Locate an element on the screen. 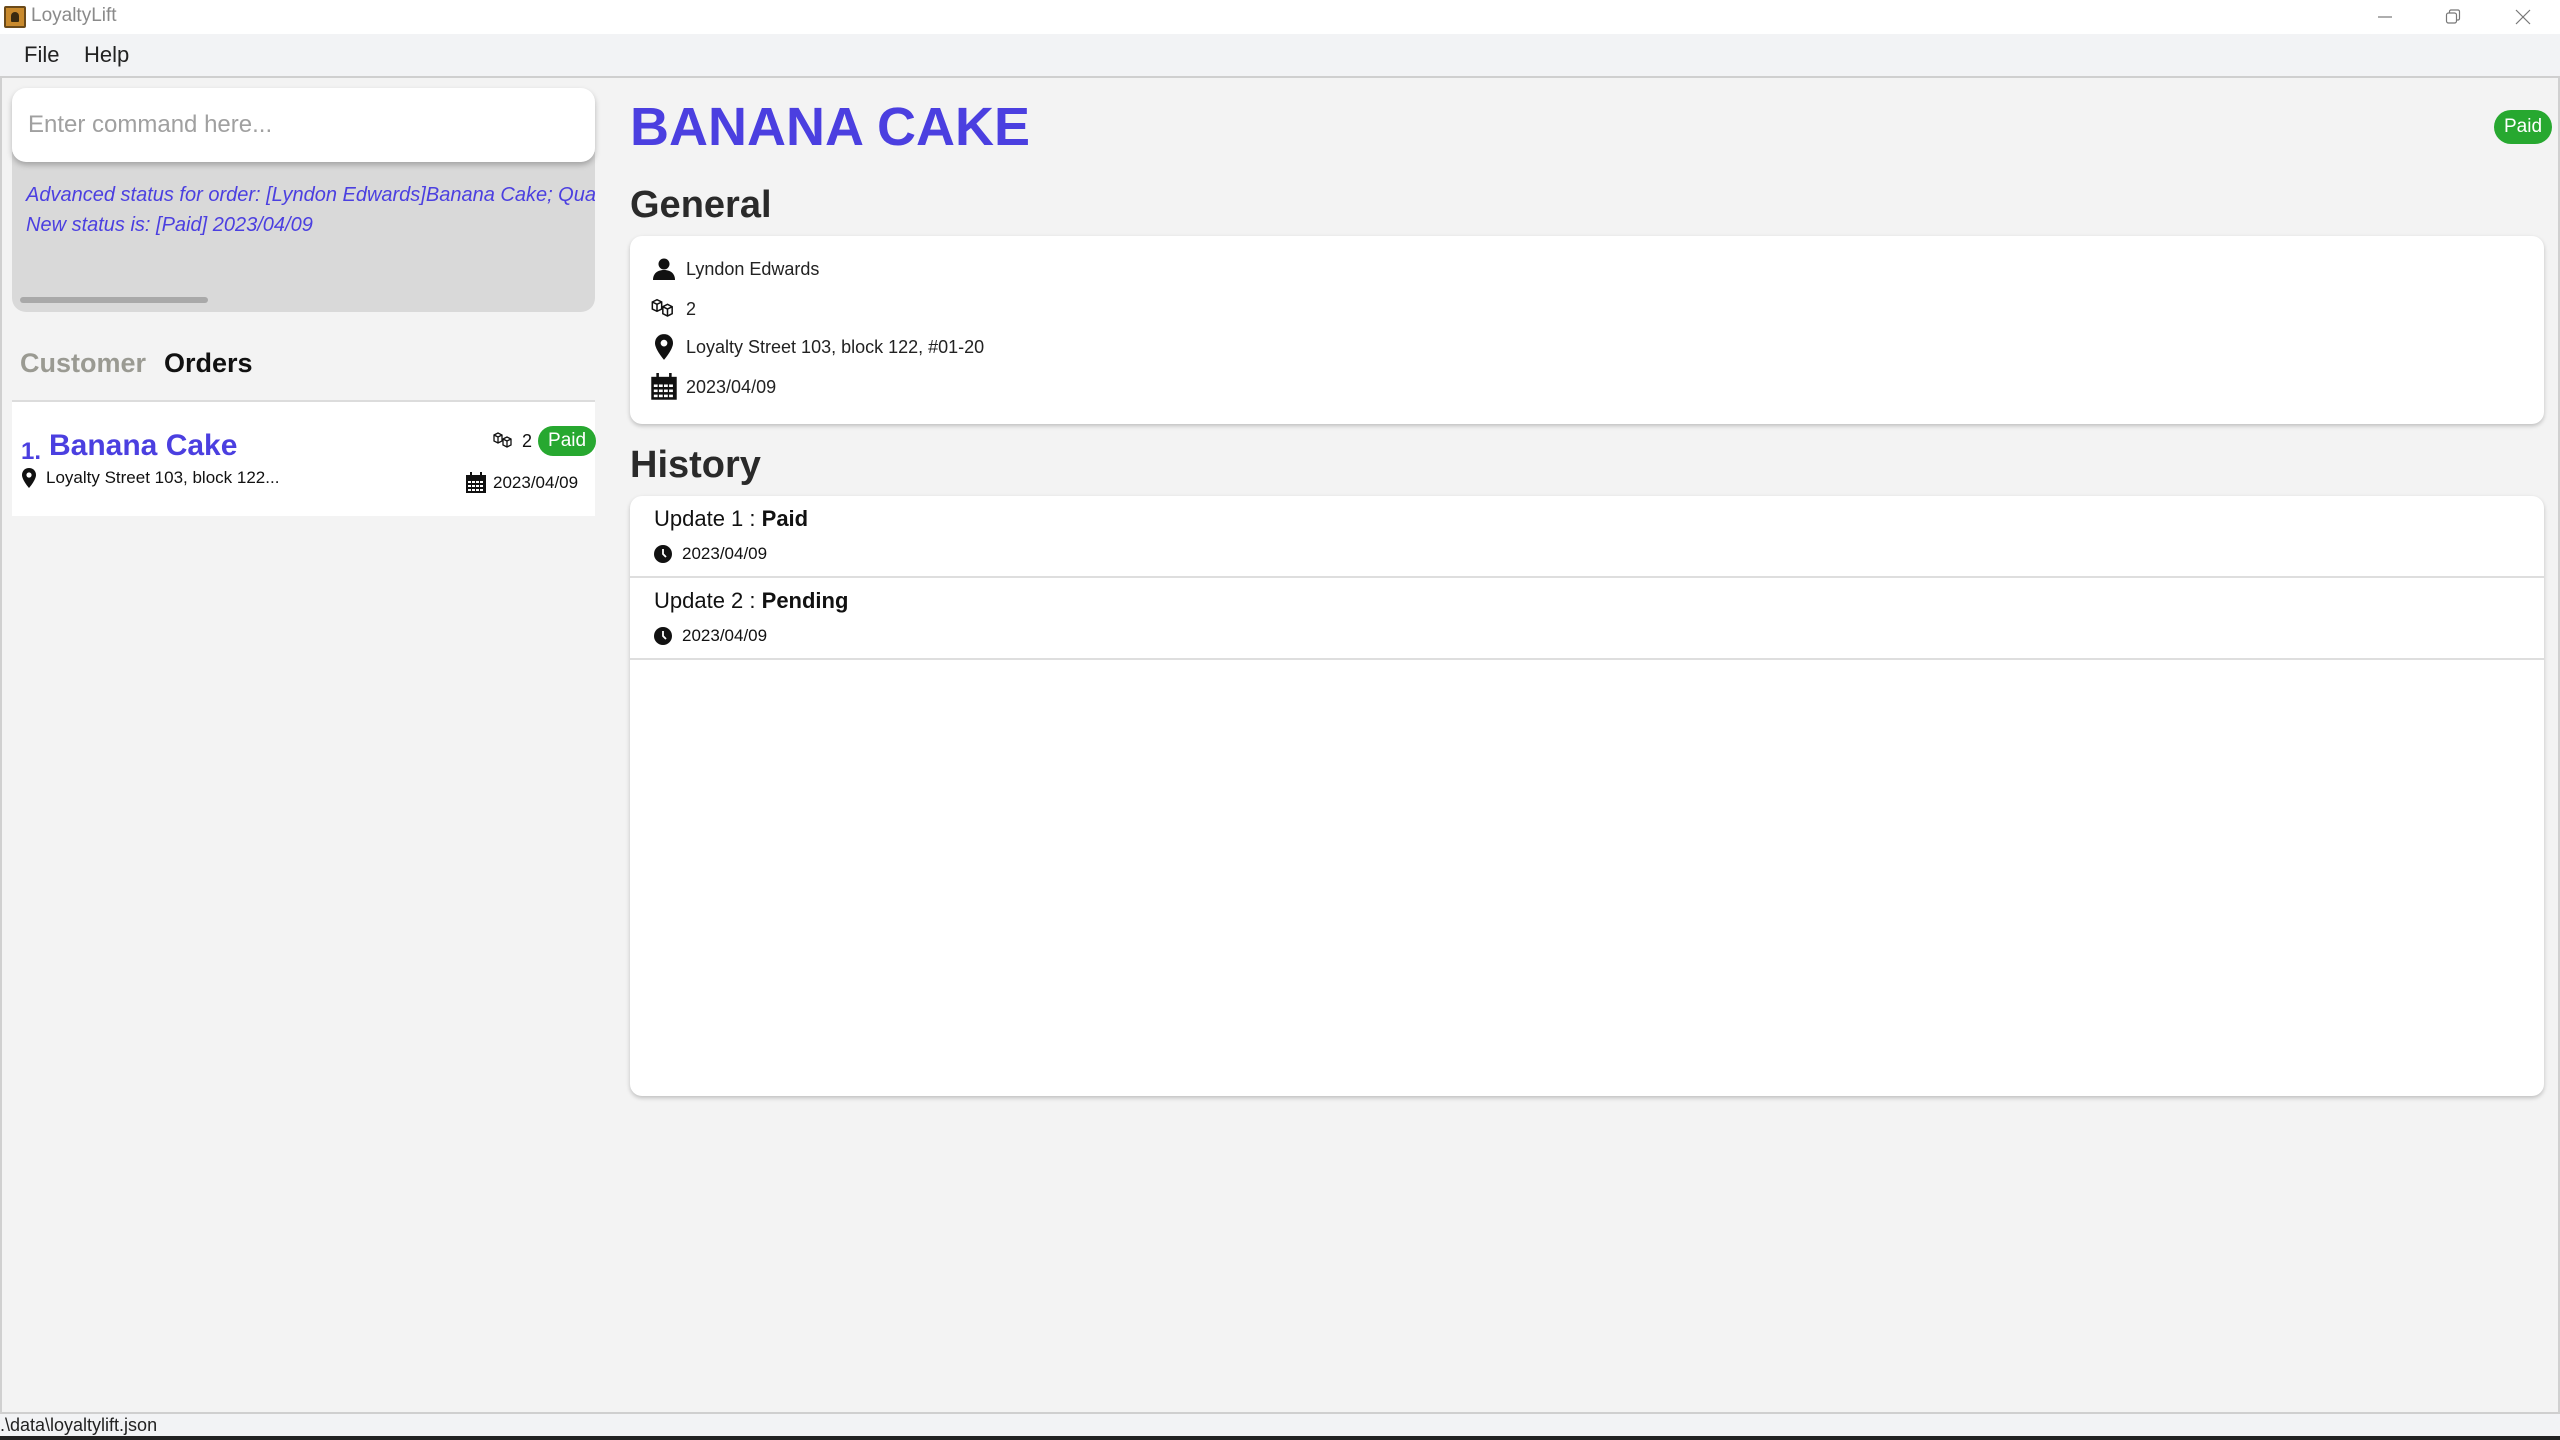 The width and height of the screenshot is (2560, 1440). date-row: 2023/04/09 is located at coordinates (713, 387).